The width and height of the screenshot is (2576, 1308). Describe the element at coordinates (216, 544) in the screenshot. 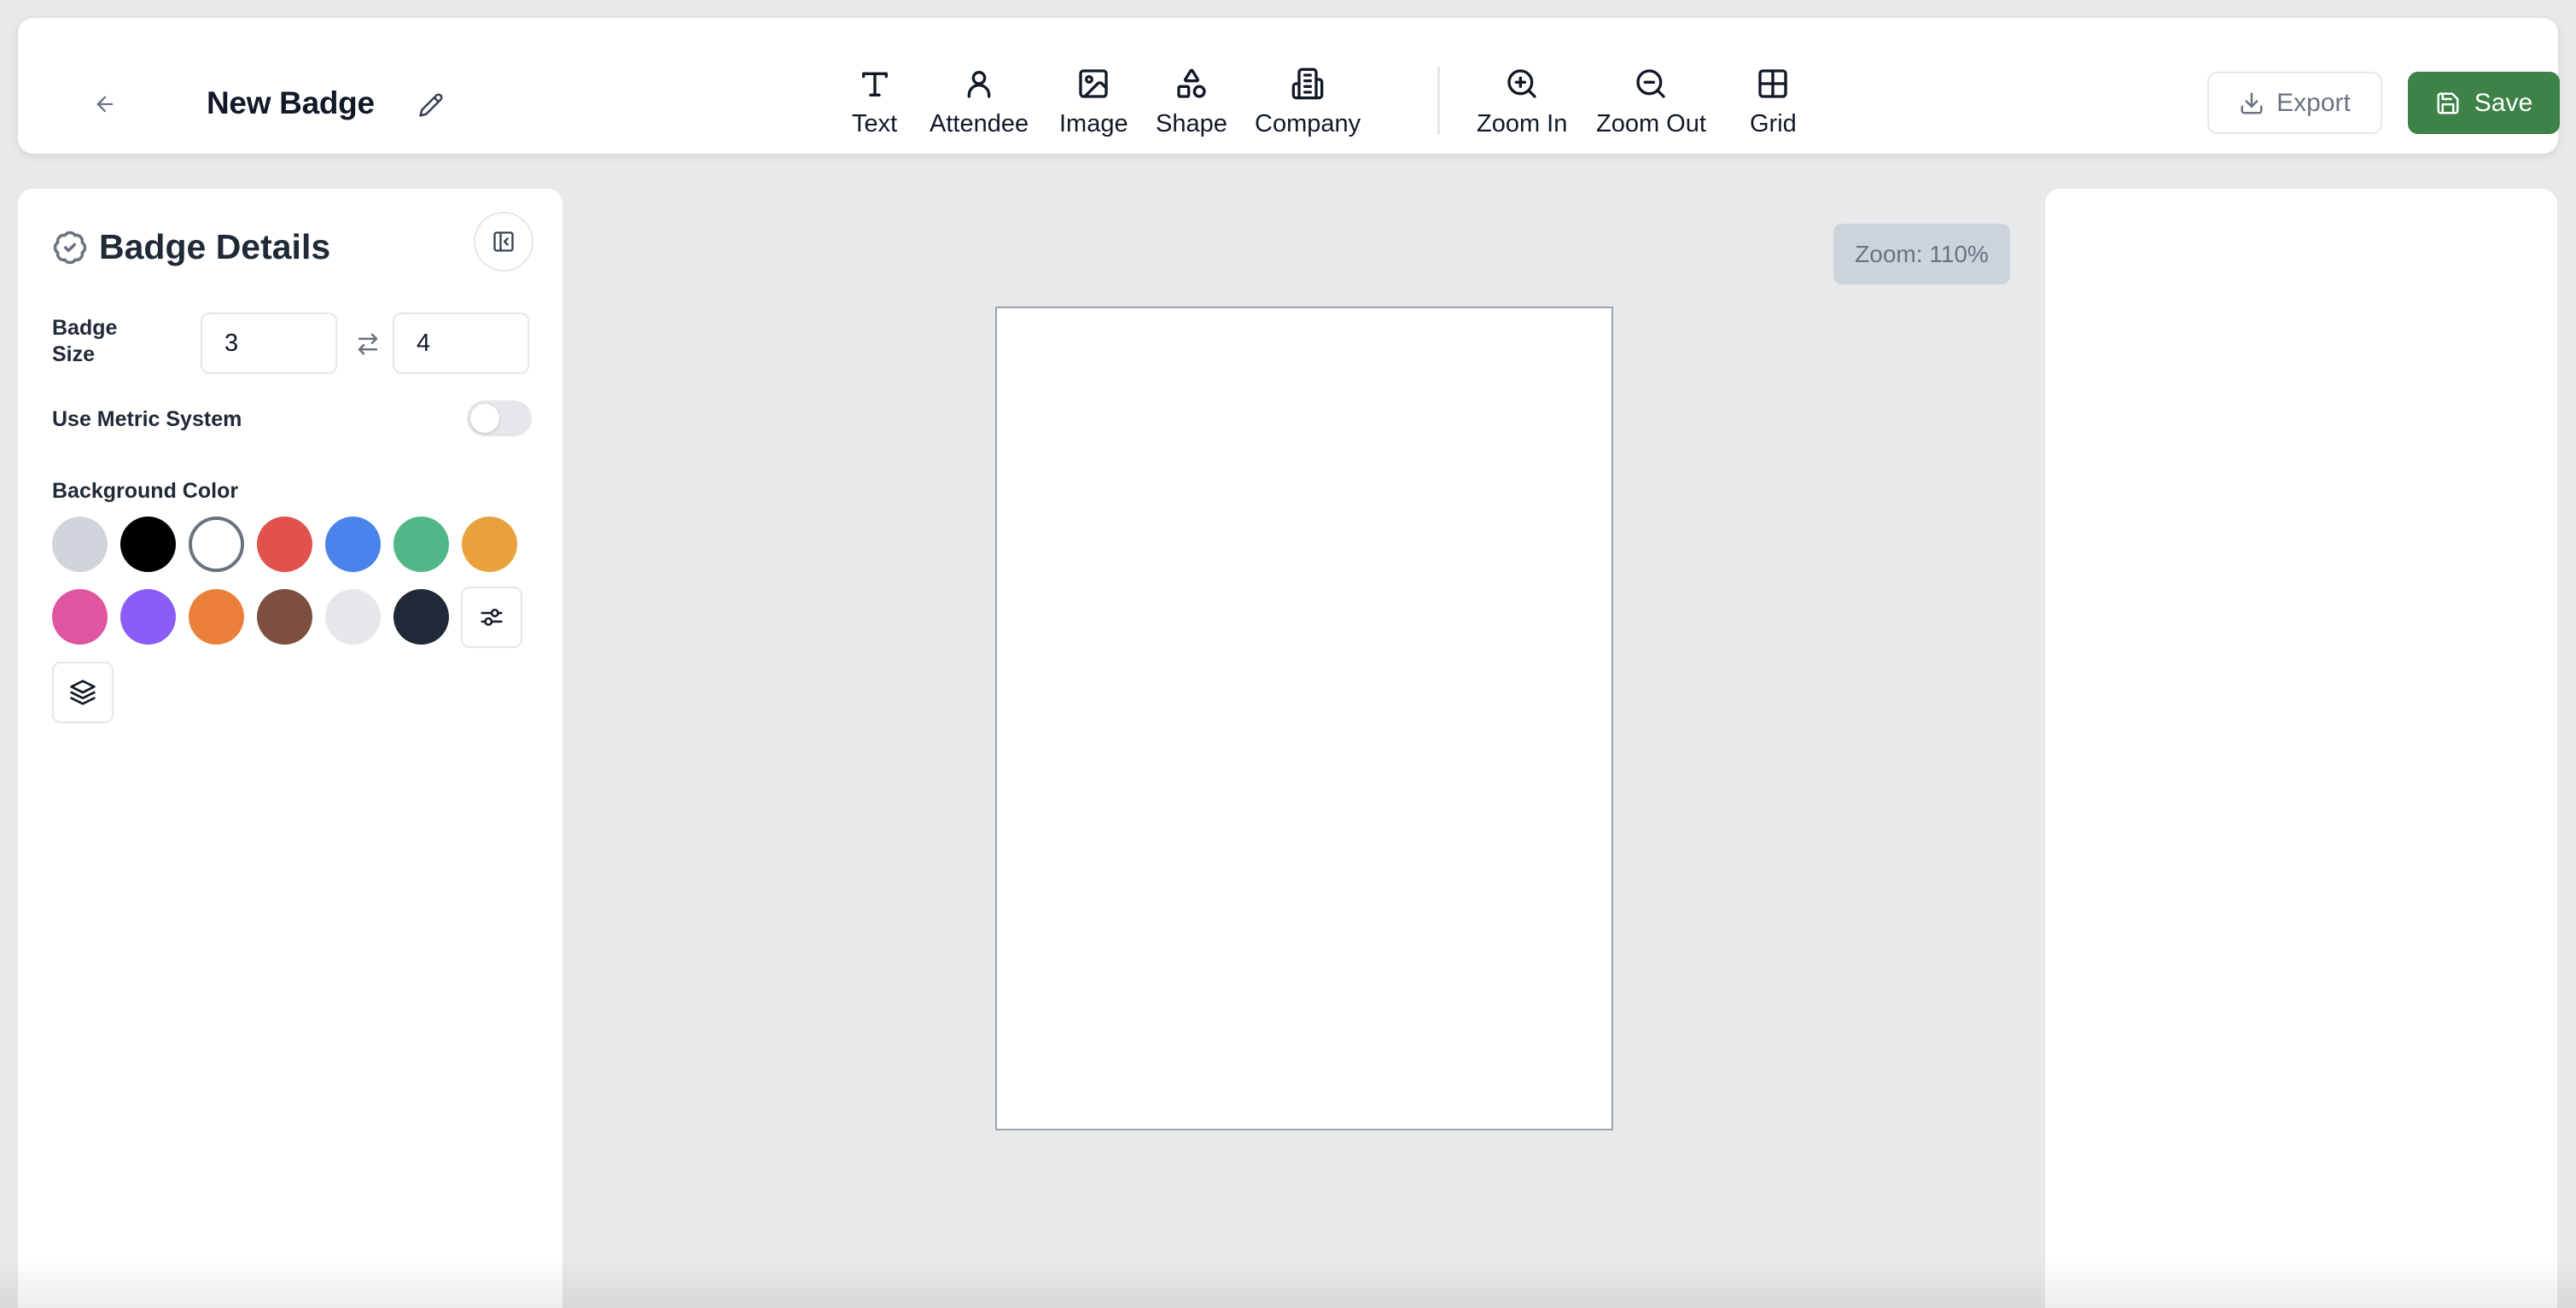

I see `color-swatch-white` at that location.